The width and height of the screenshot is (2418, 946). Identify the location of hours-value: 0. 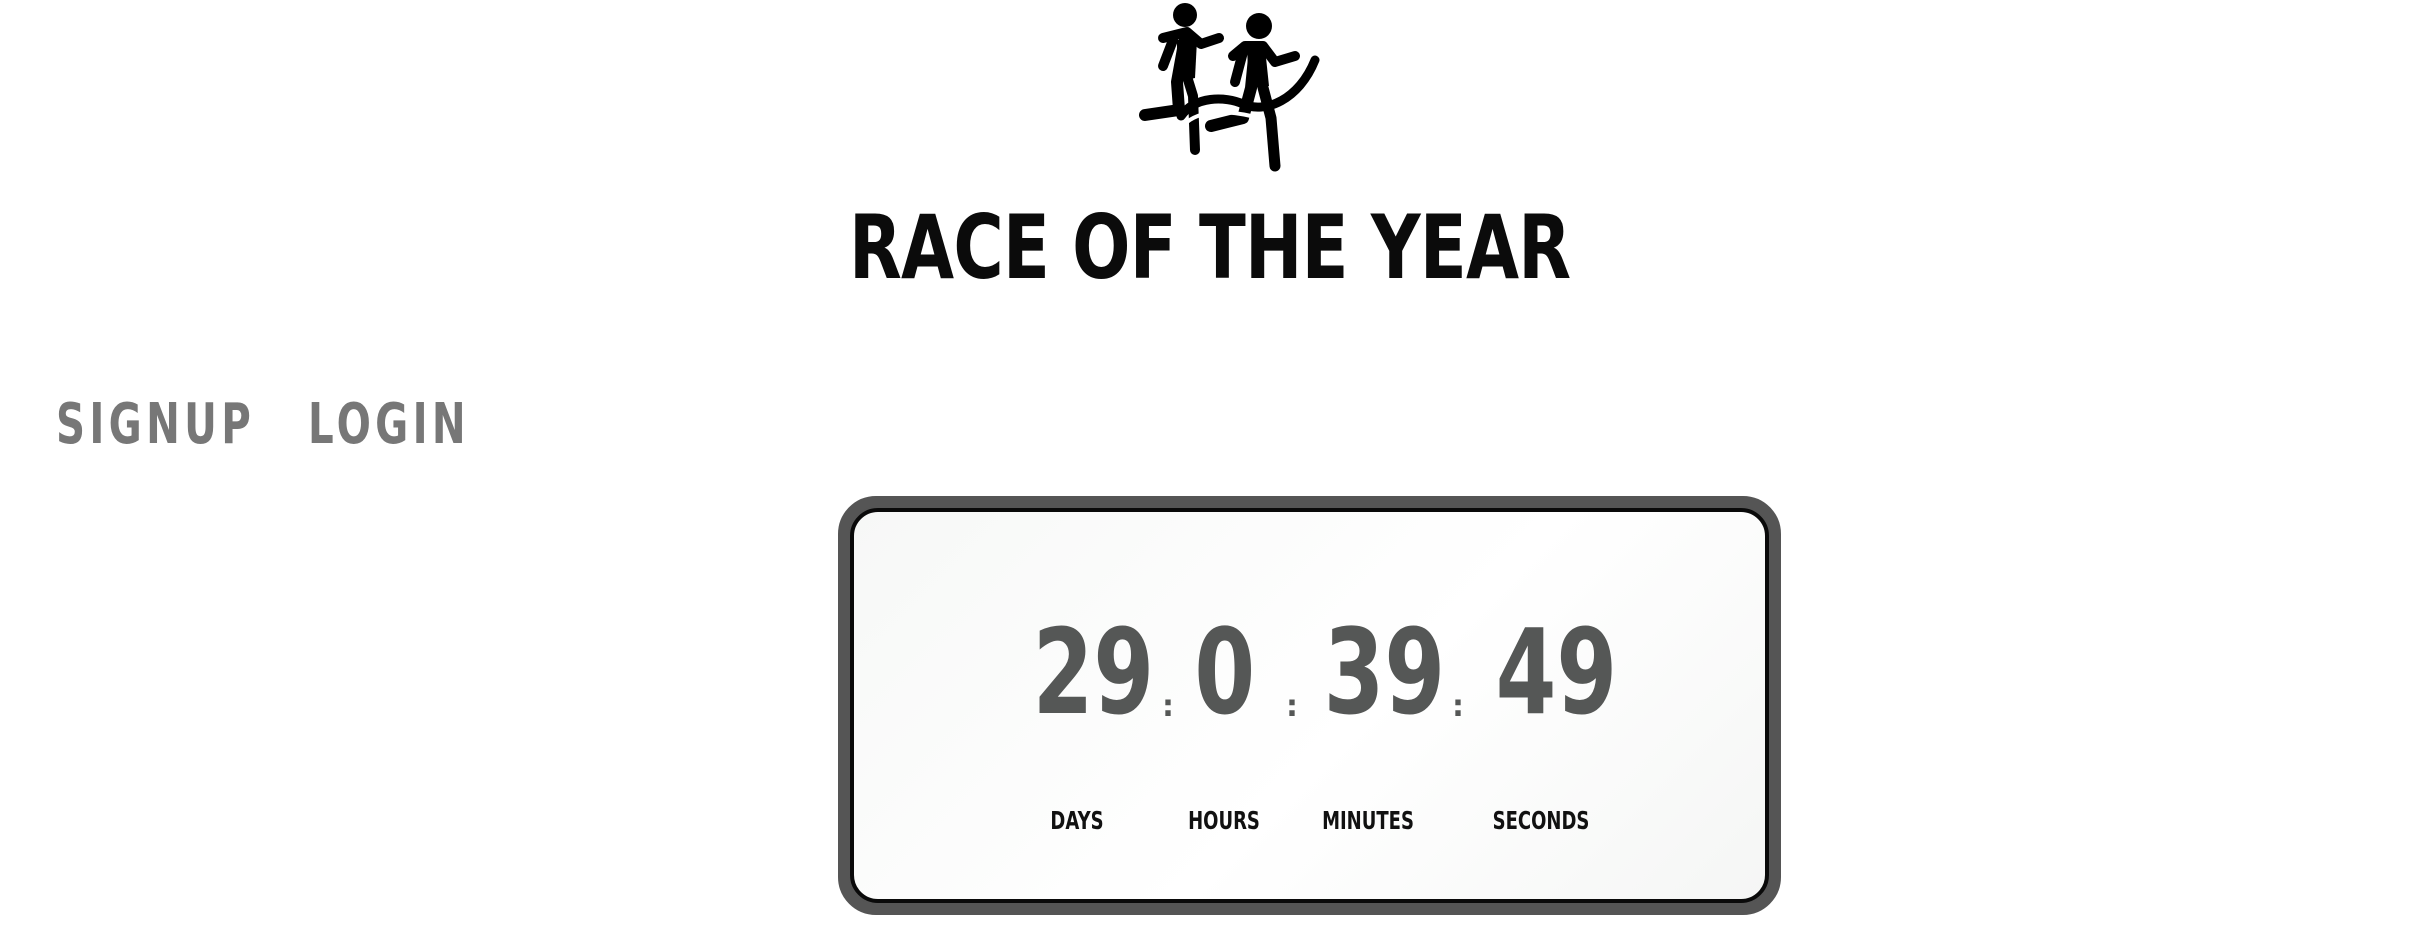
(1225, 672).